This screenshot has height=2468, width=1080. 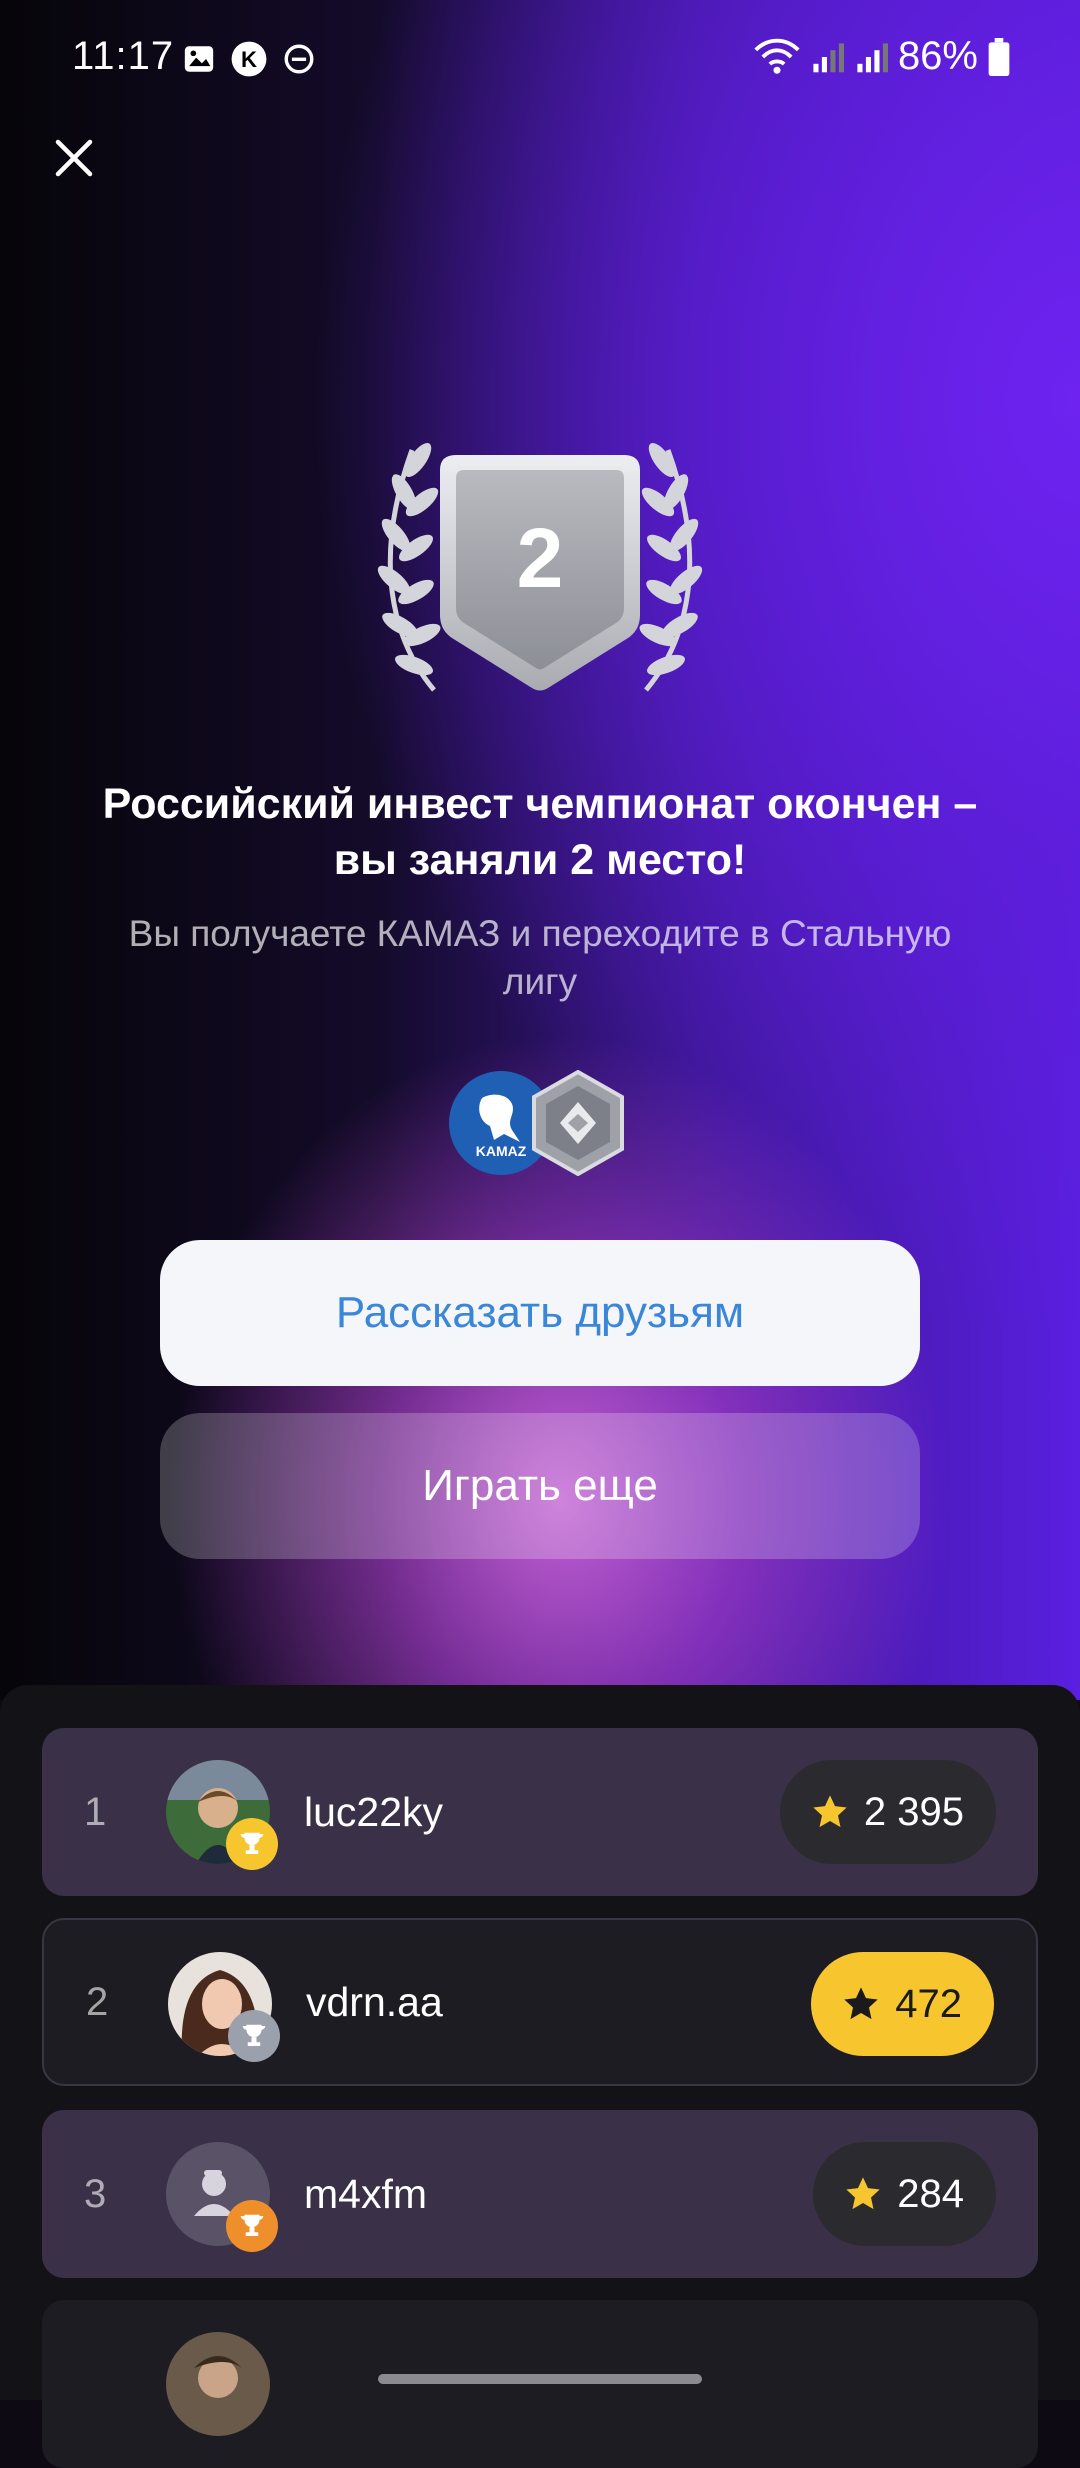 I want to click on gallery-icon, so click(x=199, y=59).